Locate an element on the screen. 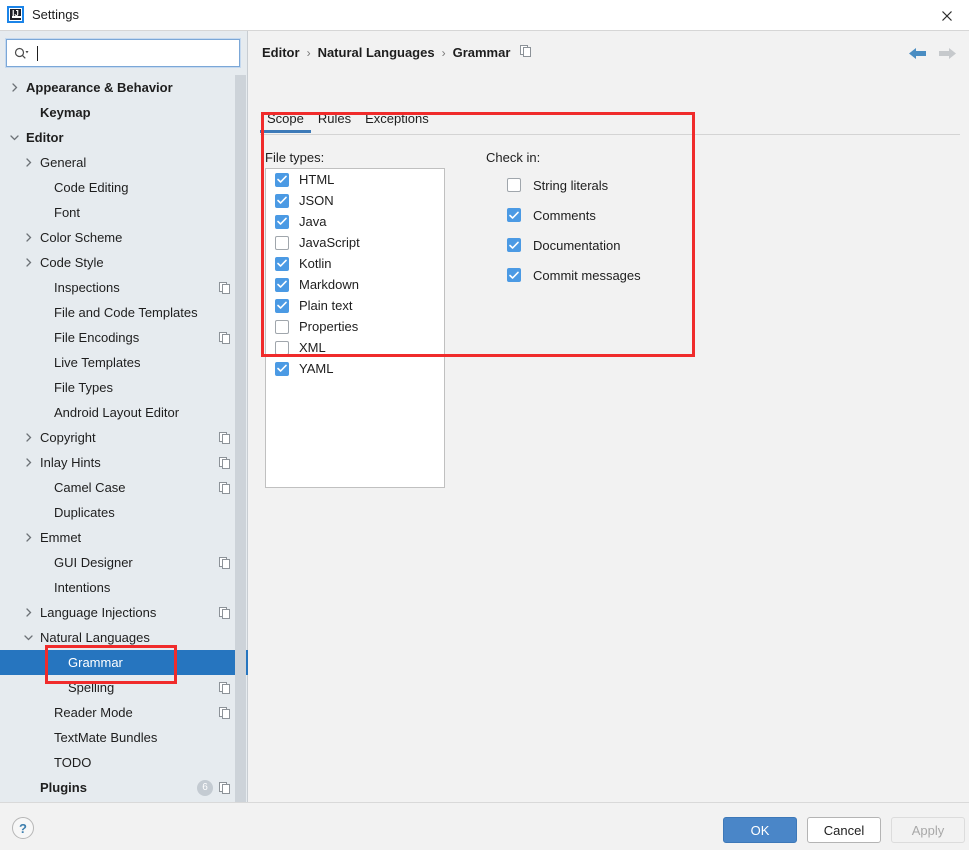  sidebar-item-appearance-behavior: Appearance & Behavior is located at coordinates (124, 87).